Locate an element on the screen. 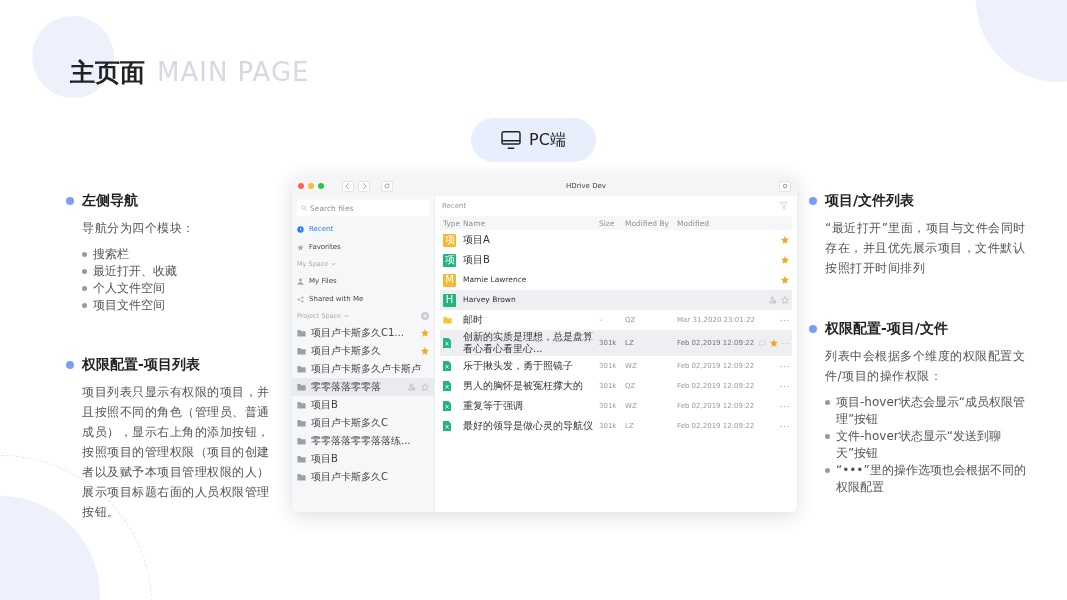  list-item: 项目-hover状态会显示“成员权限管理”按钮 is located at coordinates (931, 411).